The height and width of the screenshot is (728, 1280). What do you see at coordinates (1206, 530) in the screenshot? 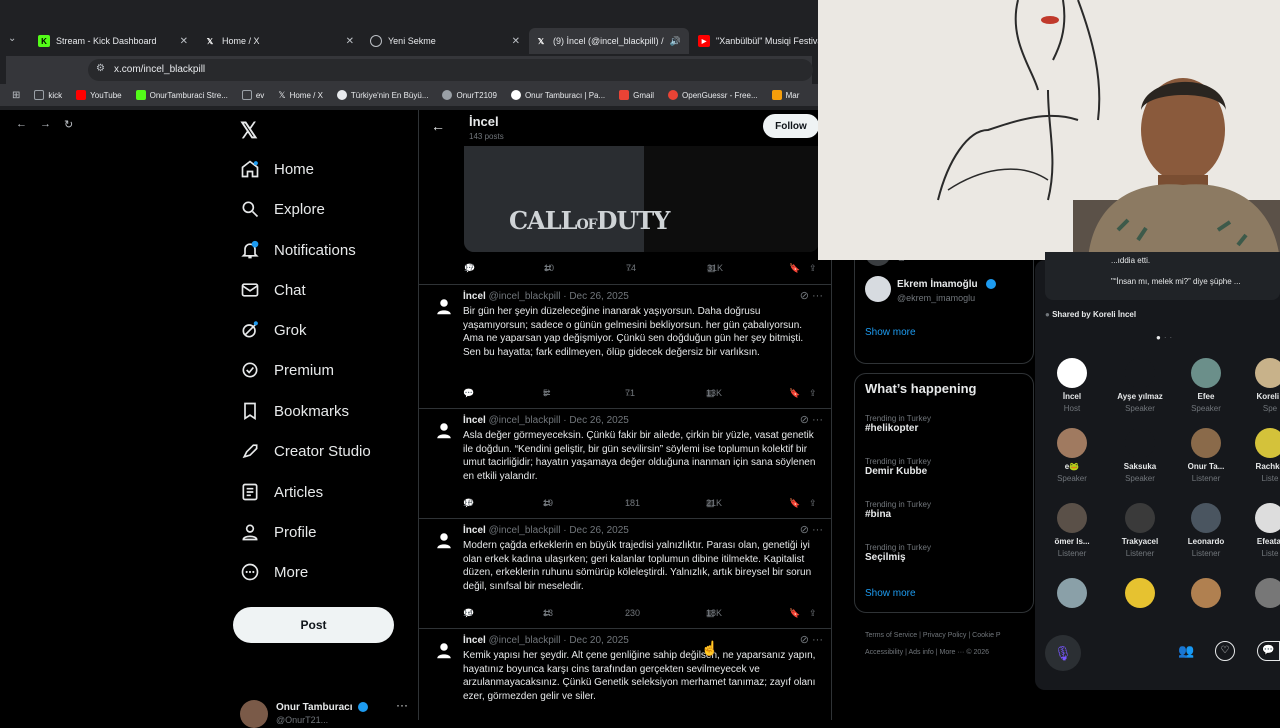
I see `space-participant: Leonardo Listener` at bounding box center [1206, 530].